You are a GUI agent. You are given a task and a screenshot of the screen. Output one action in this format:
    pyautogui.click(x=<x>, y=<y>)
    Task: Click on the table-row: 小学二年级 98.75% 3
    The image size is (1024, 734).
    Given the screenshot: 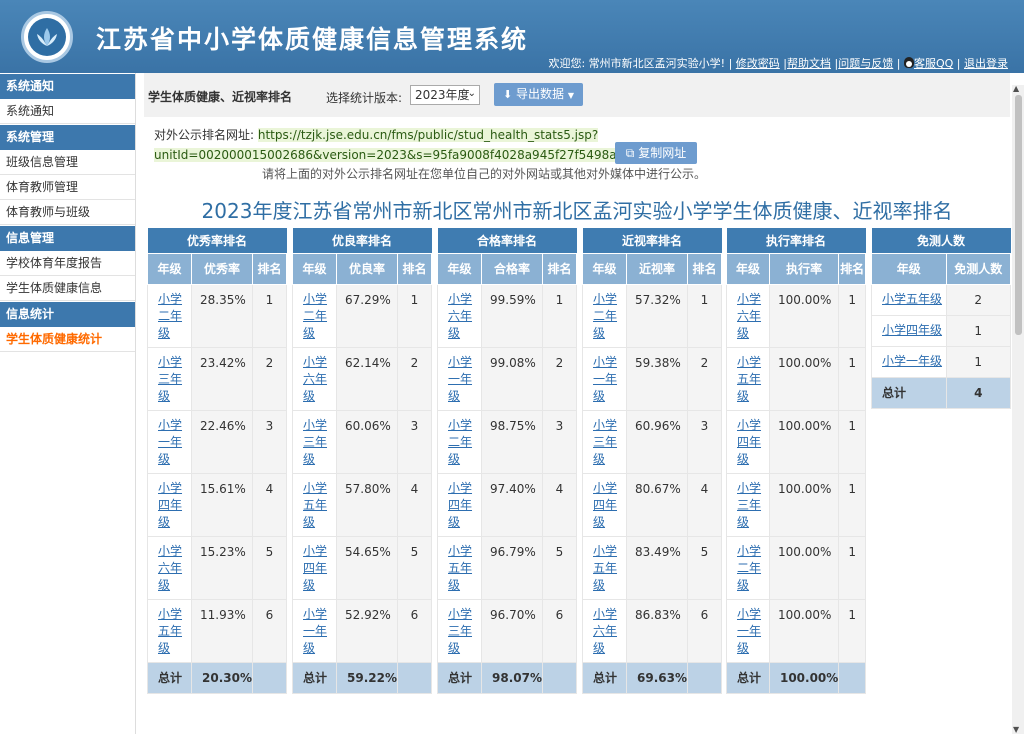 What is the action you would take?
    pyautogui.click(x=507, y=441)
    